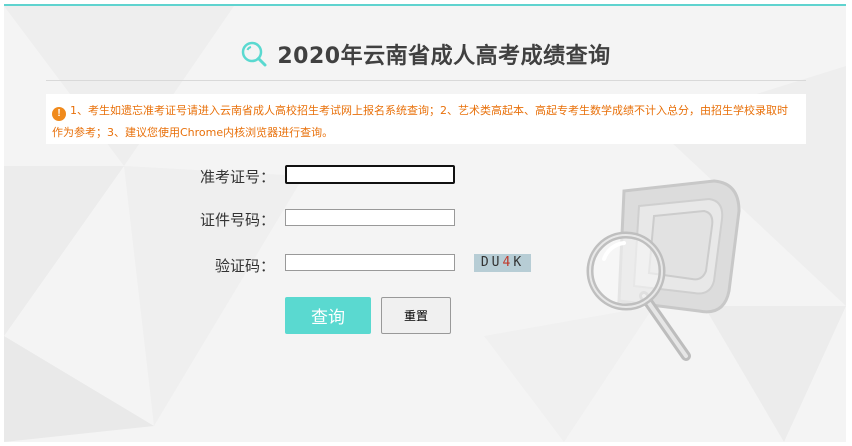 The height and width of the screenshot is (446, 852). I want to click on captcha-image: DU4K, so click(502, 263).